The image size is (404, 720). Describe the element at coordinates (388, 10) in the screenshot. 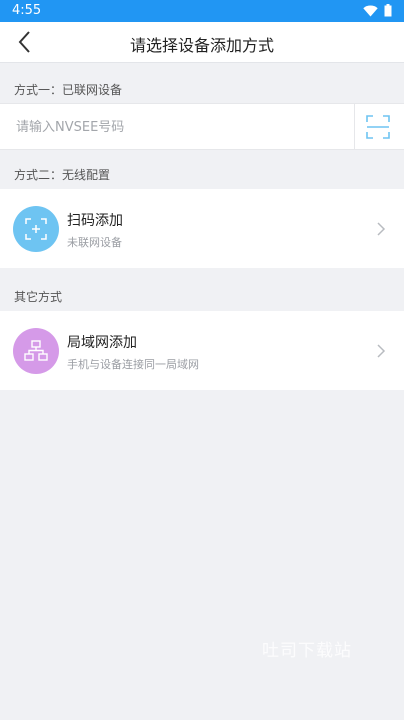

I see `battery-icon` at that location.